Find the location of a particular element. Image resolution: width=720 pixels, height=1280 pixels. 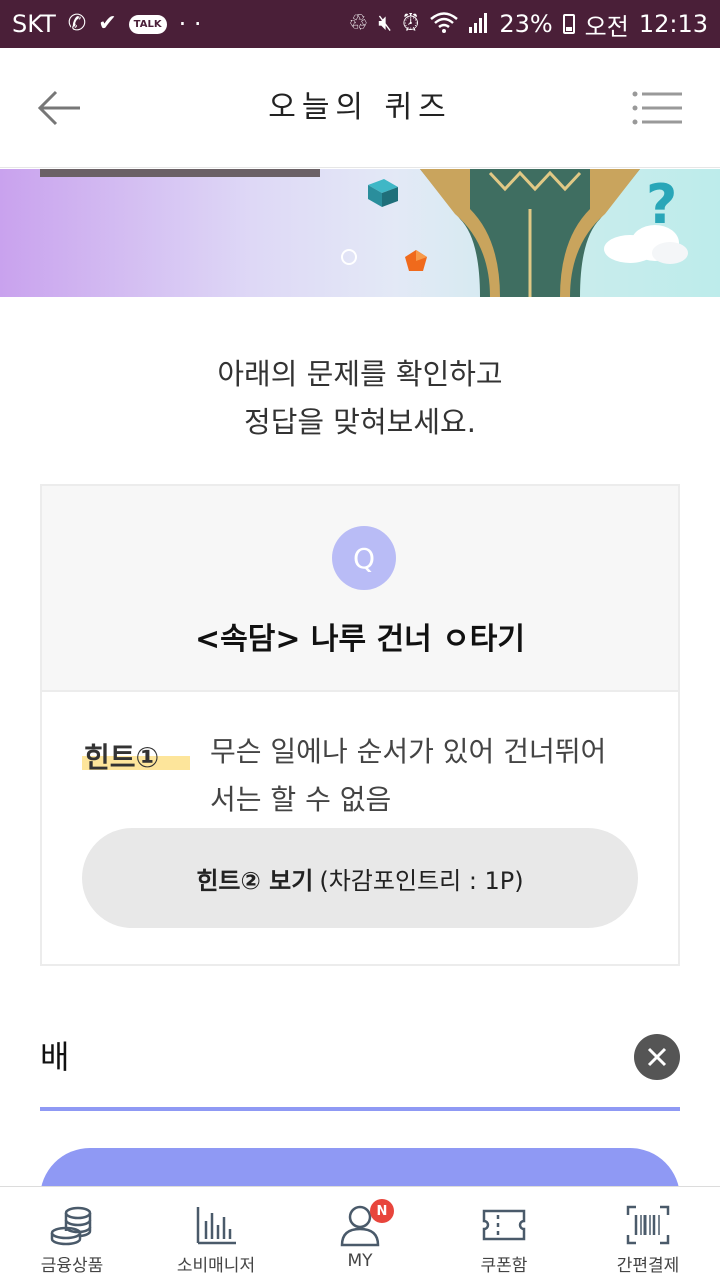

status-bar: SKT ✆ ✔ TALK · · ♲ 🔇︎ ⏰︎ 23% 오전 12:13 is located at coordinates (360, 24).